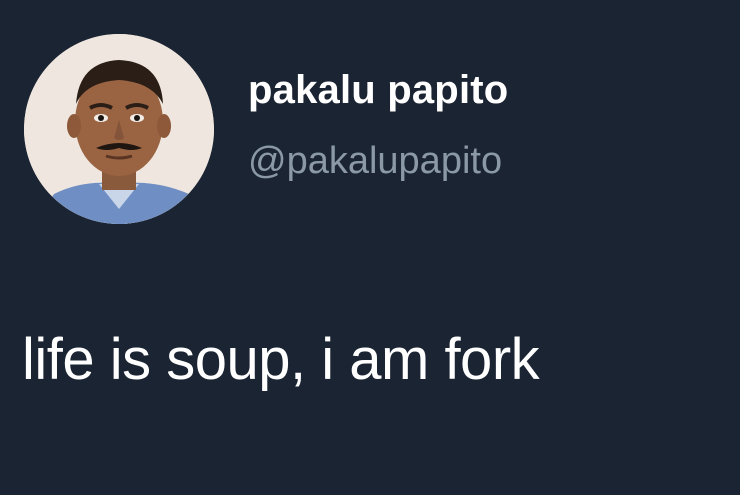  I want to click on tweet-text: life is soup, i am fork, so click(281, 359).